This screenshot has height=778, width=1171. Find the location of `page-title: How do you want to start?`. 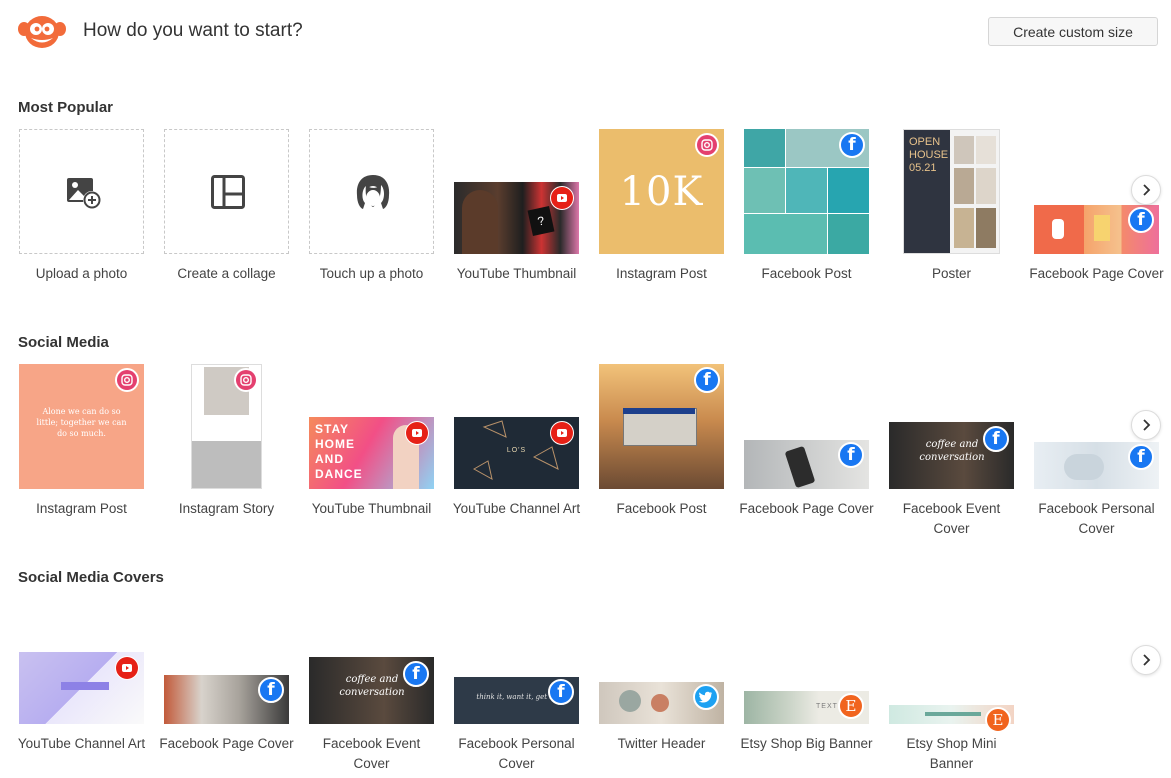

page-title: How do you want to start? is located at coordinates (193, 30).